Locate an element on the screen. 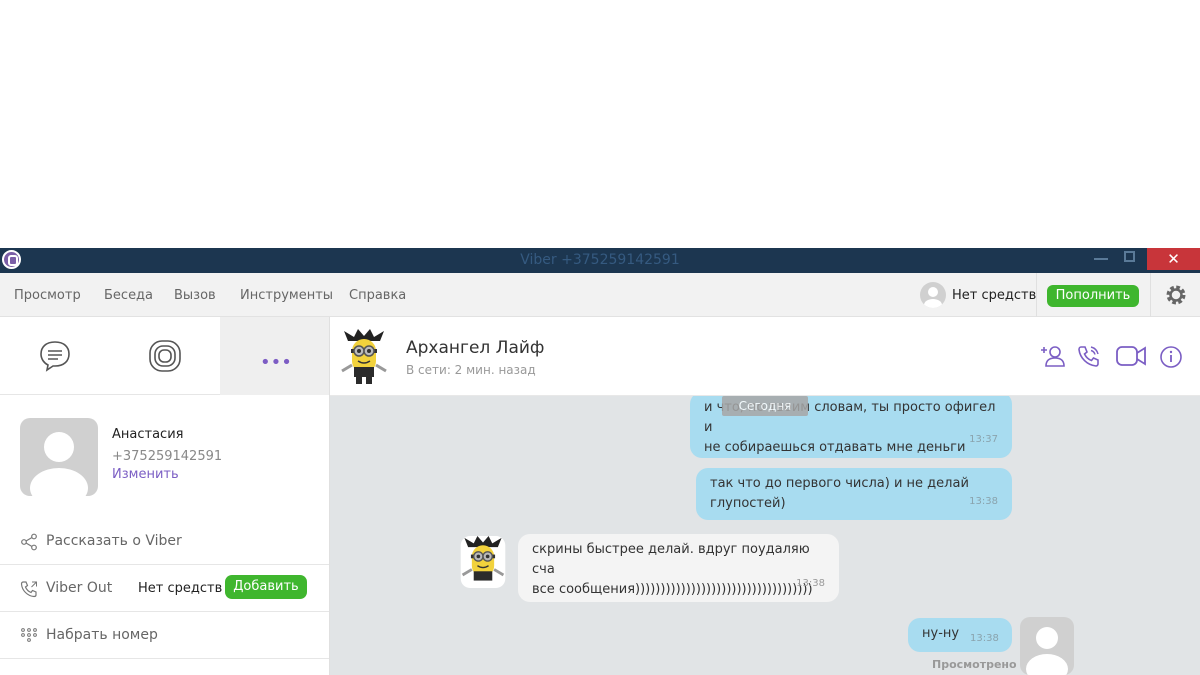 This screenshot has height=675, width=1200. add-credit-button: Добавить is located at coordinates (266, 587).